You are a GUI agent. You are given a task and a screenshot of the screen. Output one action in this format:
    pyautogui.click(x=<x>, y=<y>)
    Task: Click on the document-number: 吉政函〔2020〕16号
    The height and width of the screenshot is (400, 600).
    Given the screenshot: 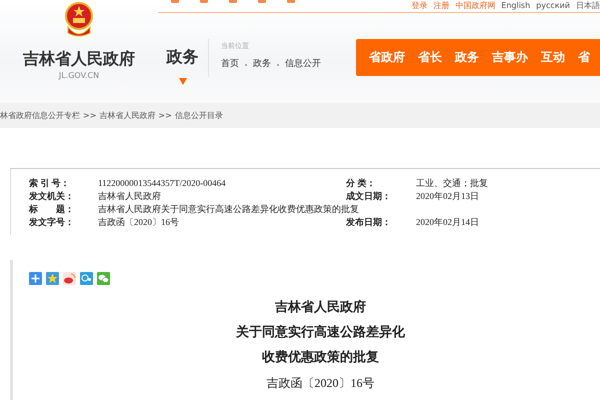 What is the action you would take?
    pyautogui.click(x=320, y=383)
    